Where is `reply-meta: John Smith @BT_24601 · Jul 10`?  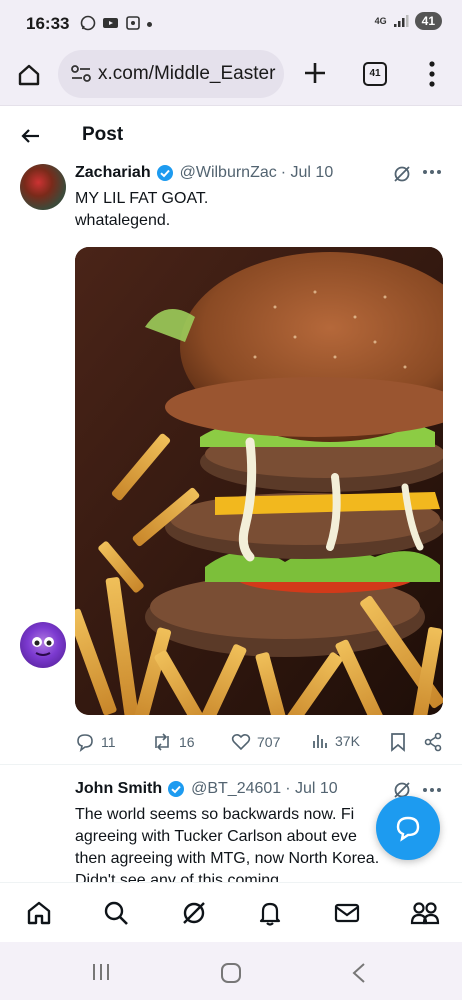
reply-meta: John Smith @BT_24601 · Jul 10 is located at coordinates (206, 789).